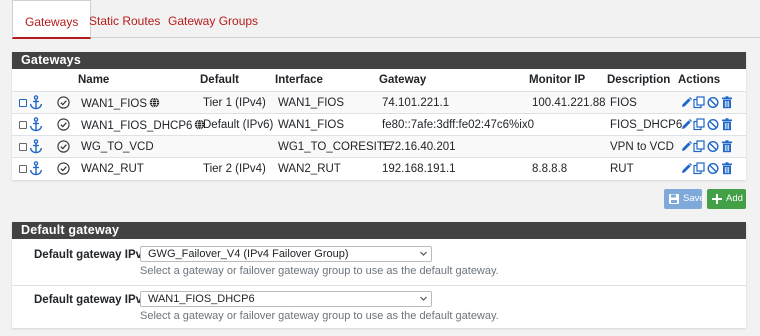 The height and width of the screenshot is (336, 760). I want to click on gateway-interface: WAN2_RUT, so click(309, 169).